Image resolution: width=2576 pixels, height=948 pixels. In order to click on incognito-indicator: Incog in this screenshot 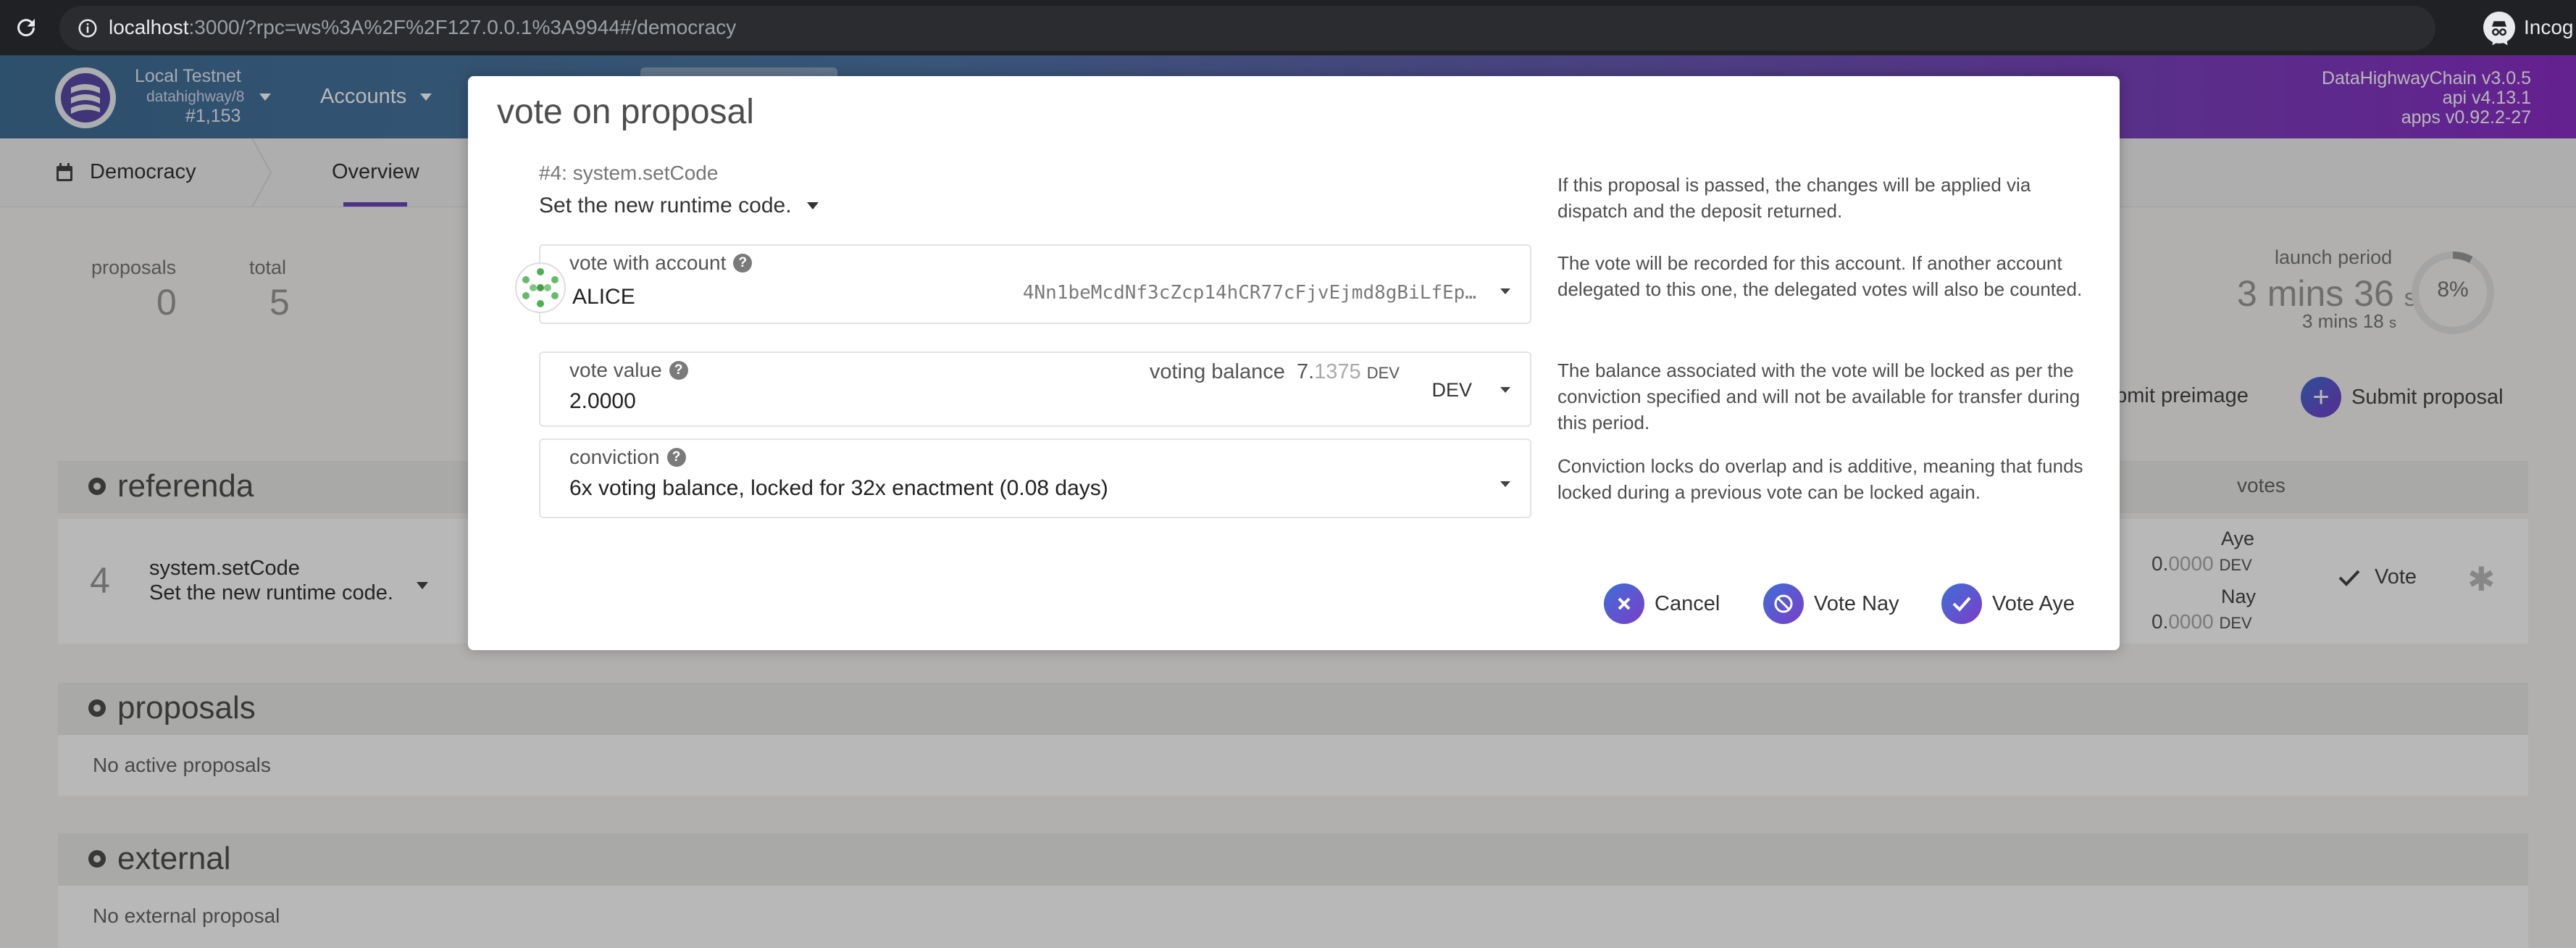, I will do `click(2528, 28)`.